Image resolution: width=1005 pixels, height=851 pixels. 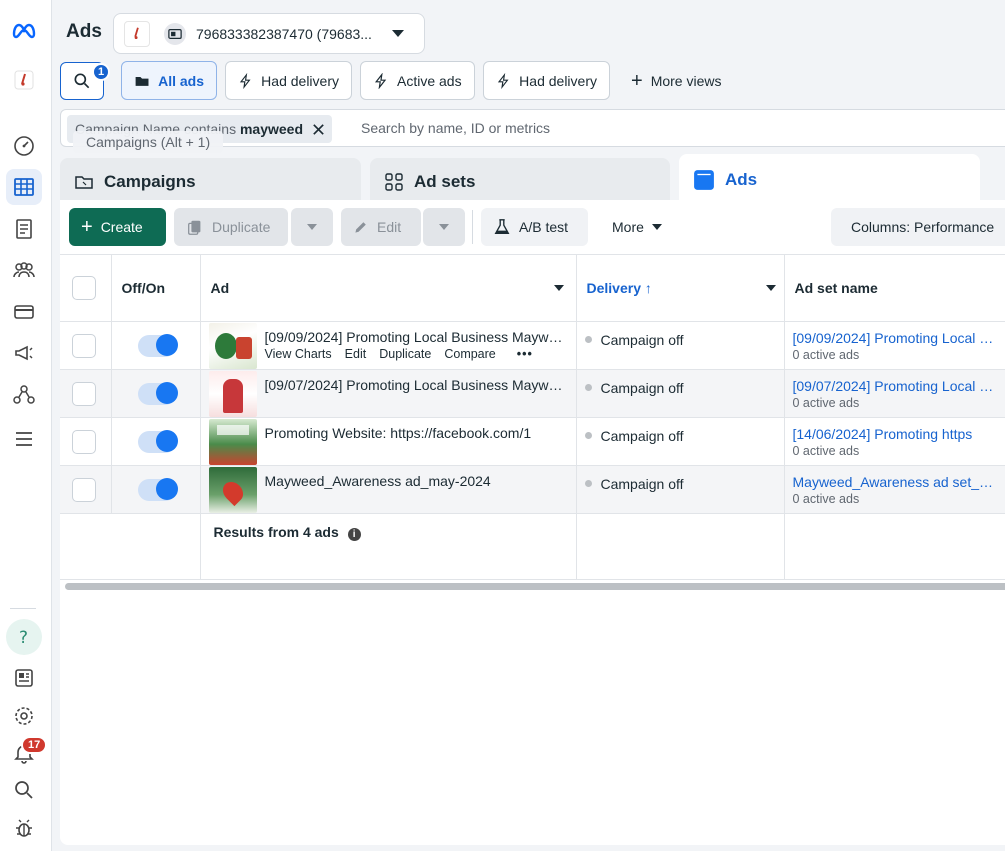 I want to click on account-avatar-icon, so click(x=24, y=80).